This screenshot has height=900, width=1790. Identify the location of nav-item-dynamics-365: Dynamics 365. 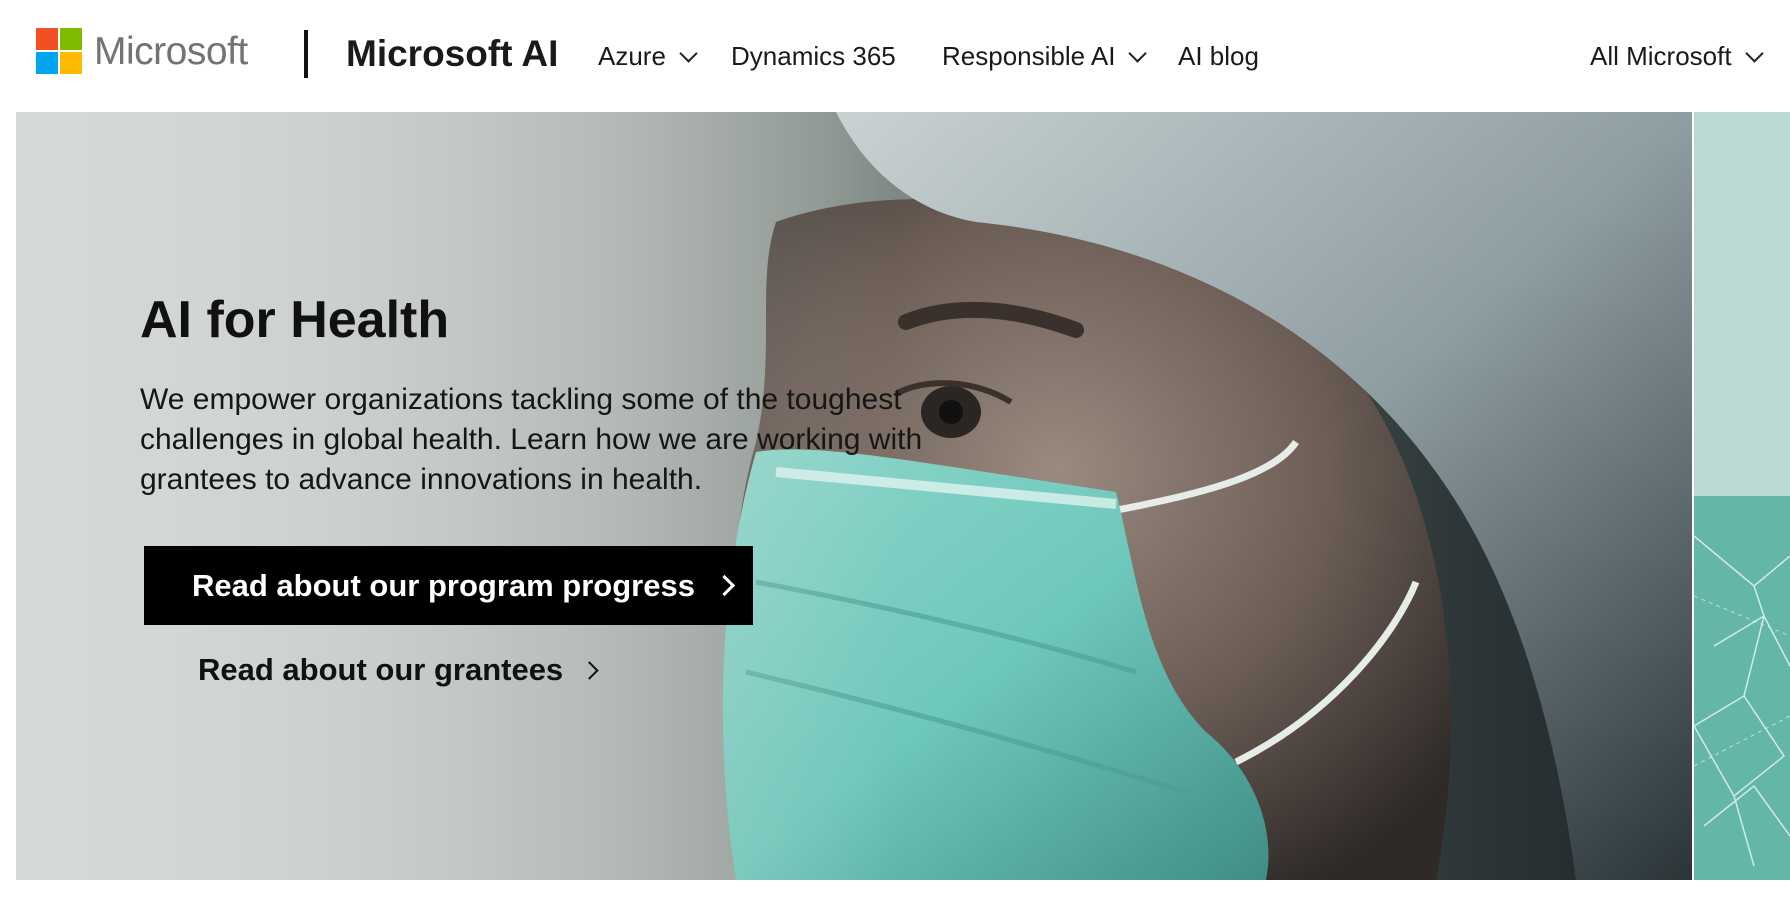
(813, 56).